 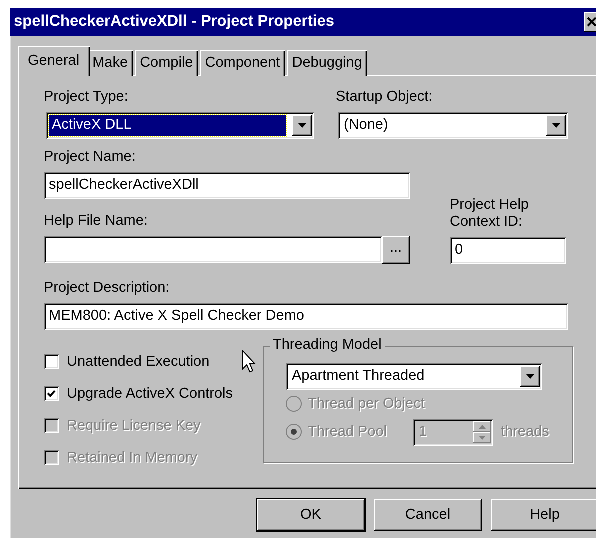 What do you see at coordinates (508, 250) in the screenshot?
I see `context-id-field: 0` at bounding box center [508, 250].